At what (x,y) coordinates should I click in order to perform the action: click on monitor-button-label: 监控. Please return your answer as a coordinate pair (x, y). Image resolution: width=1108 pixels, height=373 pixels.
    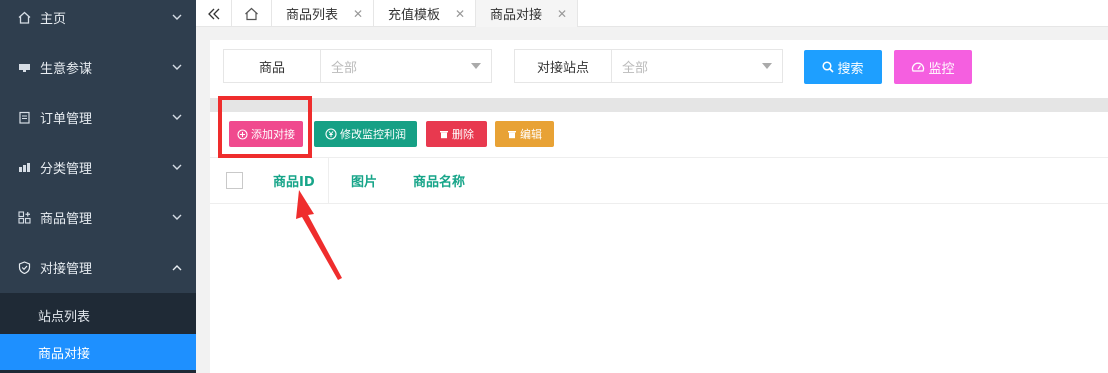
    Looking at the image, I should click on (941, 69).